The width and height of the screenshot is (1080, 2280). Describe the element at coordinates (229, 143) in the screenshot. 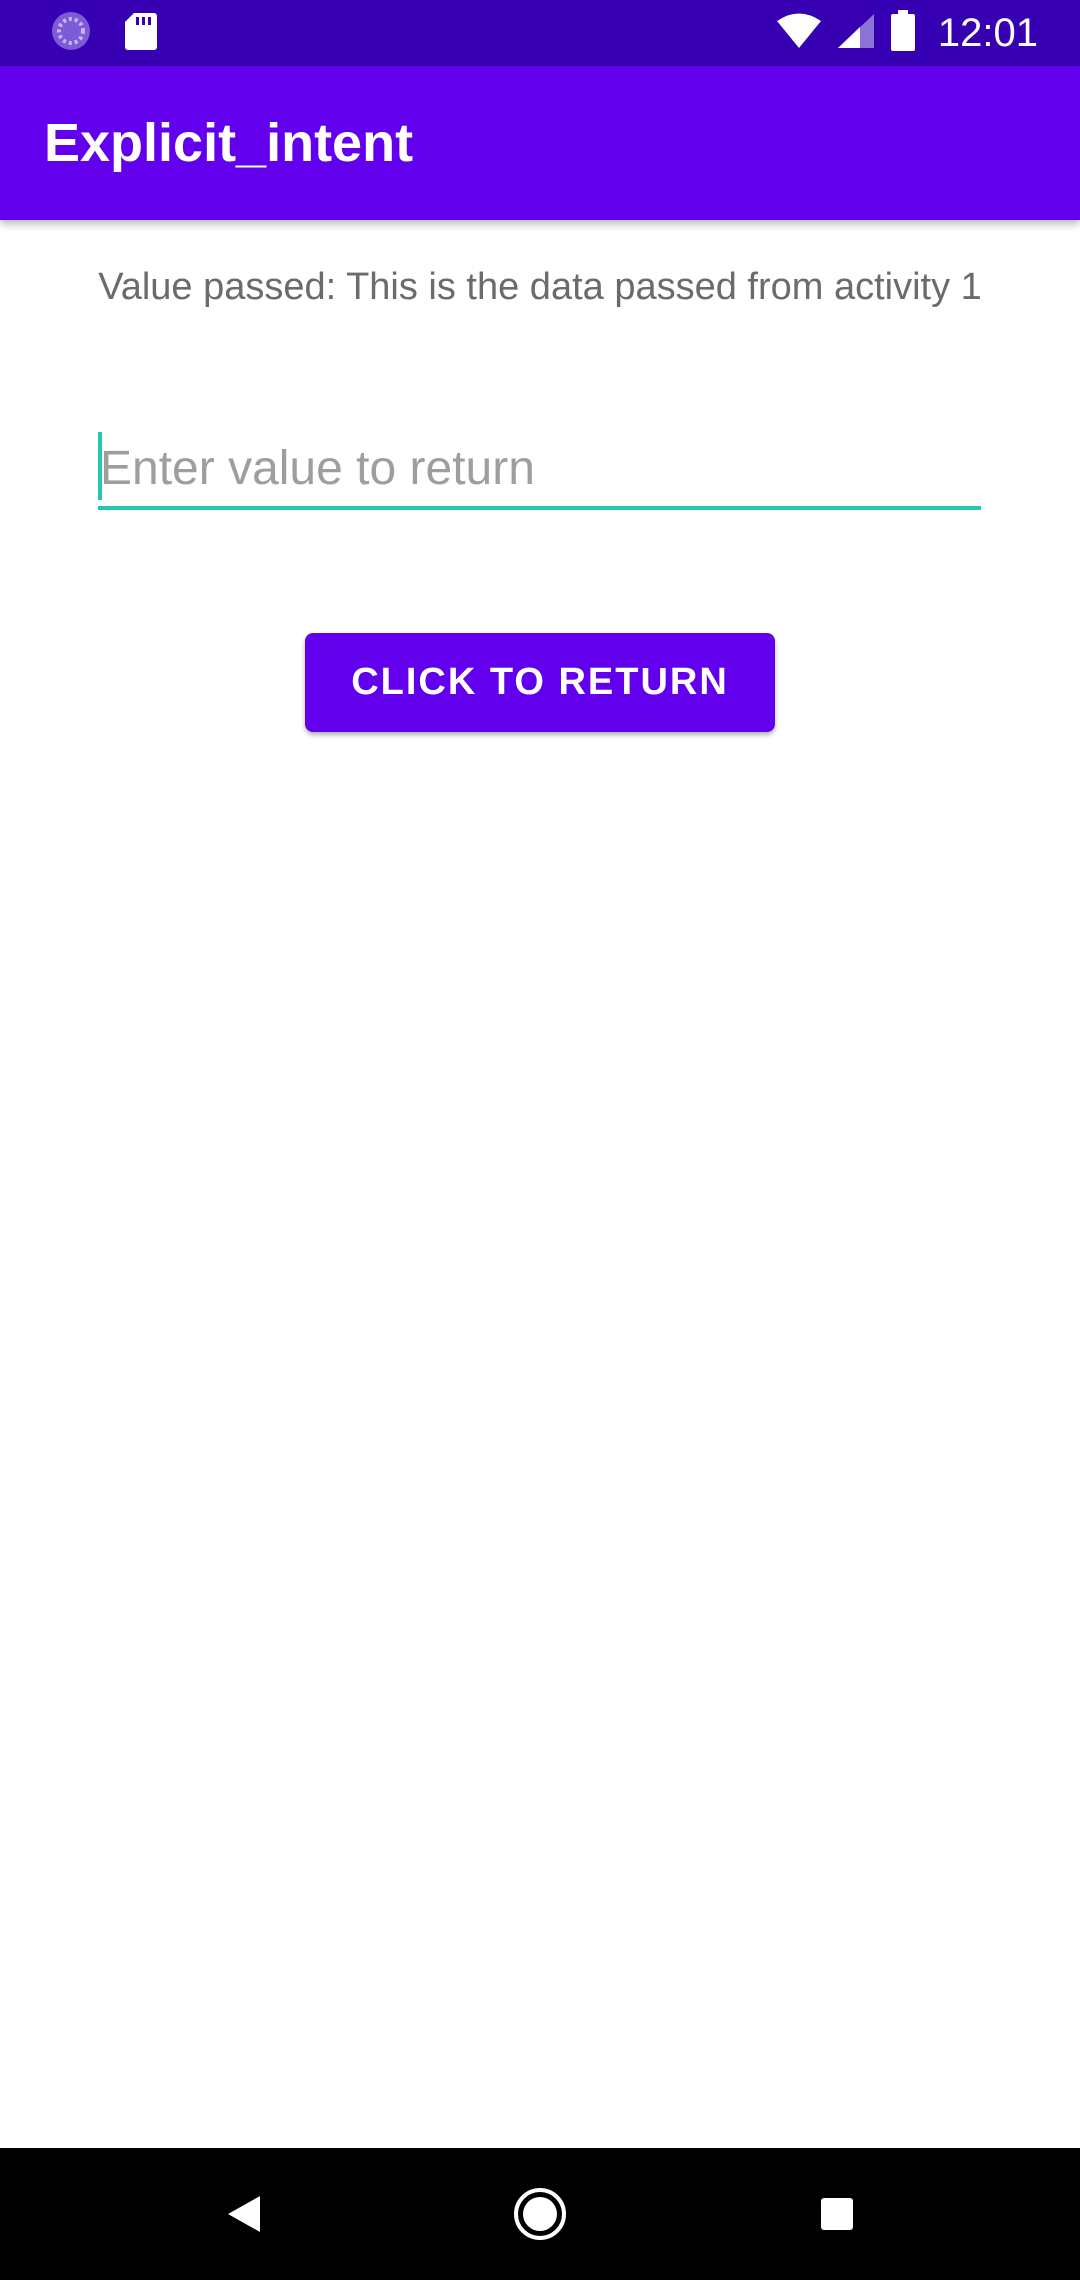

I see `app-title: Explicit_intent` at that location.